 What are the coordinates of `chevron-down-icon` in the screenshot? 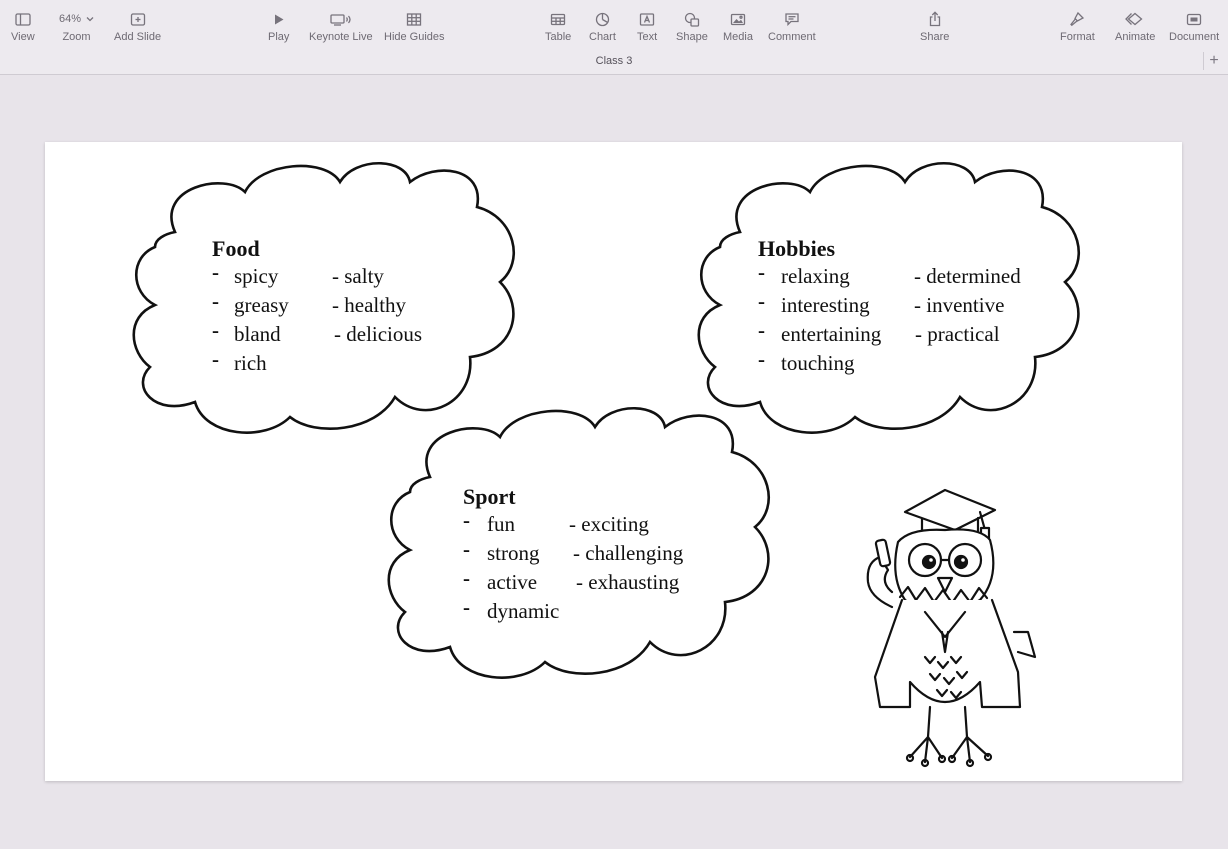 It's located at (90, 19).